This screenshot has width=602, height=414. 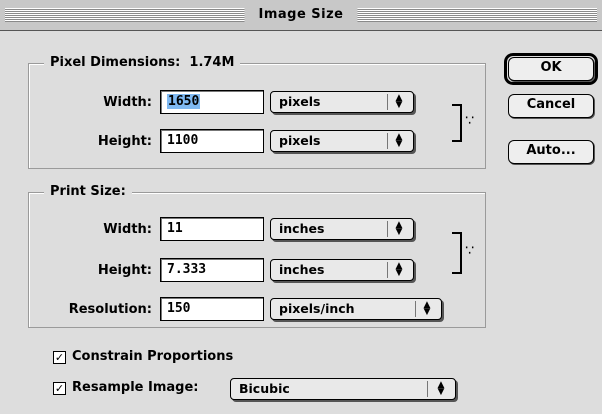 What do you see at coordinates (457, 123) in the screenshot?
I see `pixel-link-bracket` at bounding box center [457, 123].